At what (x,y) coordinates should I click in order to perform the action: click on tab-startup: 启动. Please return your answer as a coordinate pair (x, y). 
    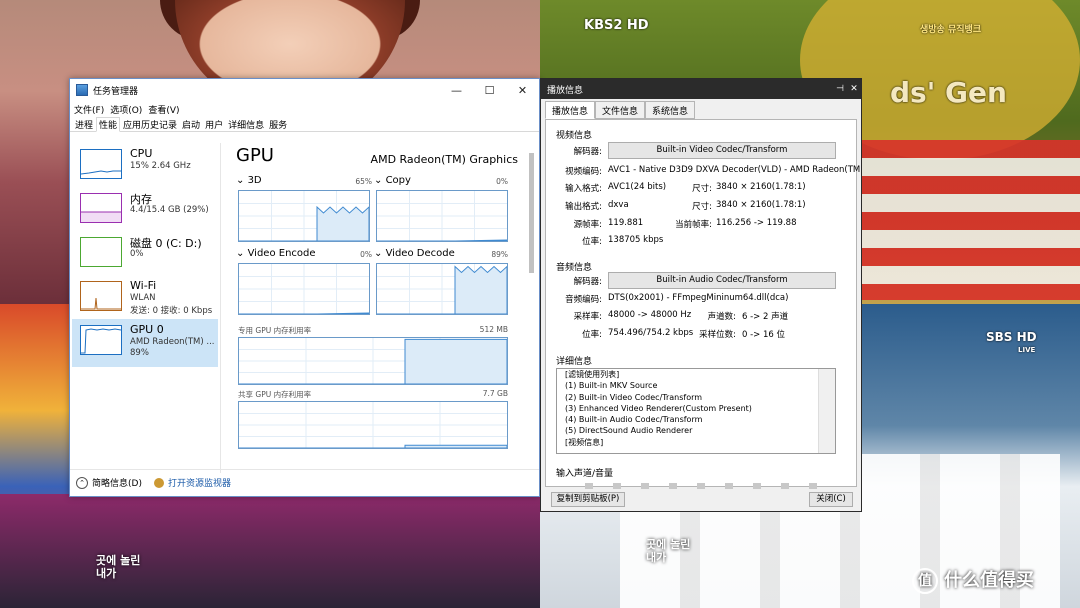
    Looking at the image, I should click on (191, 124).